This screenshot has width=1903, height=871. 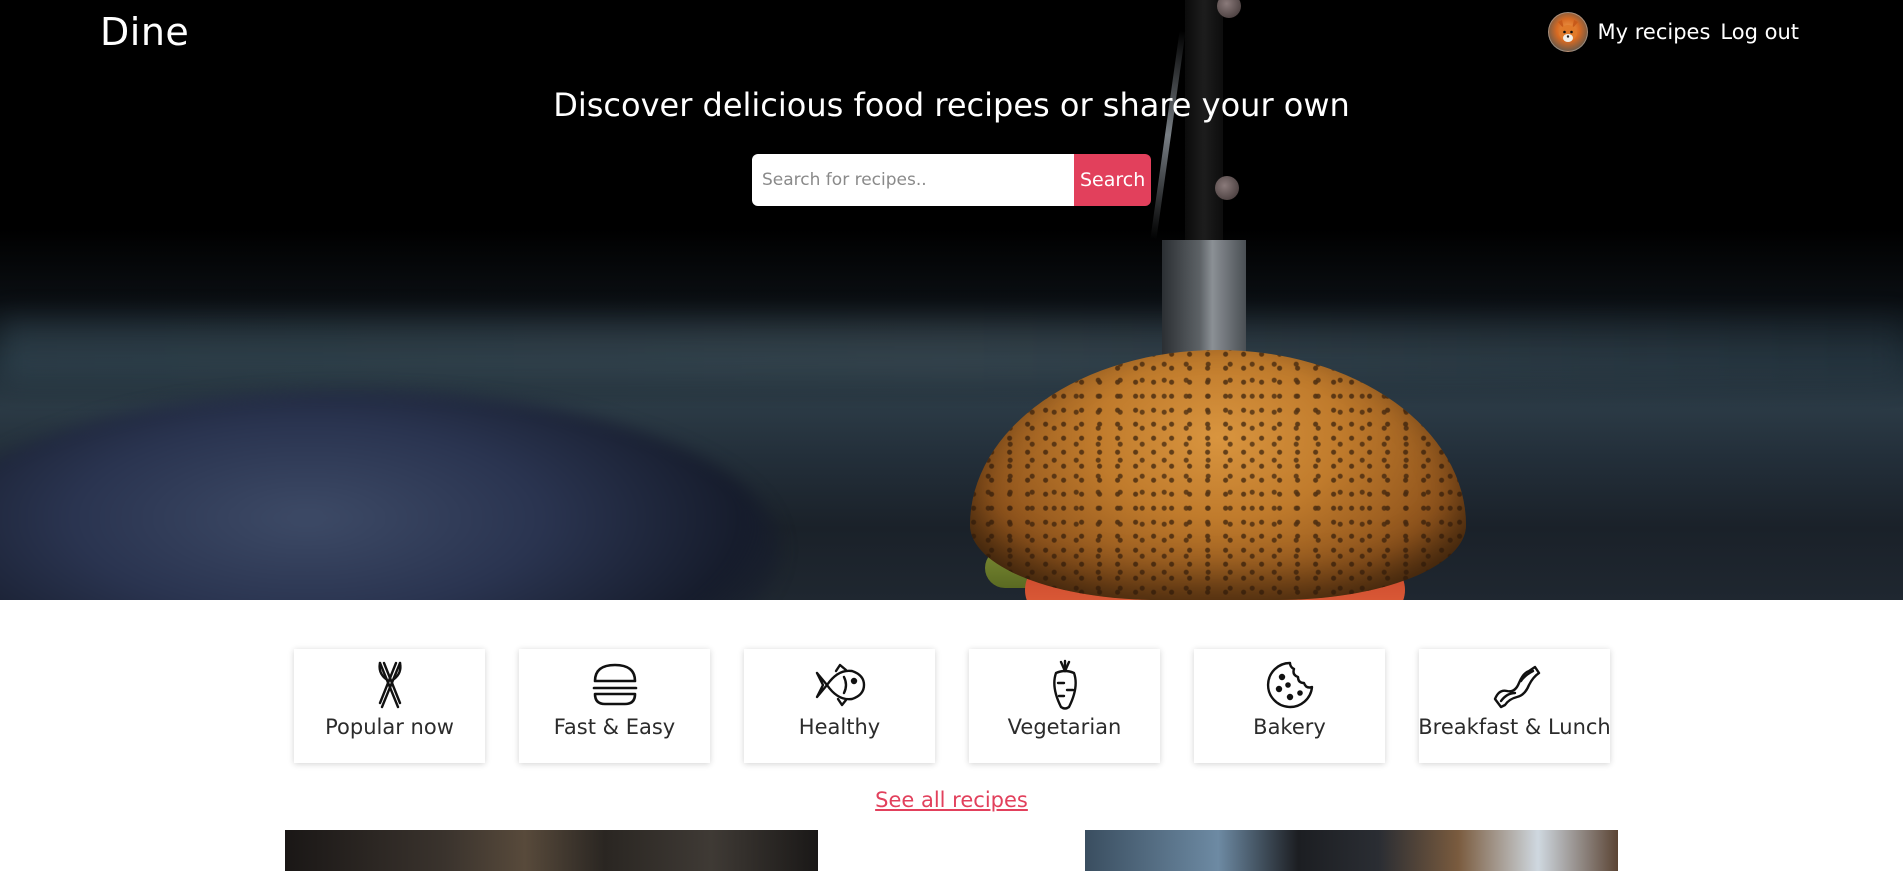 I want to click on category-popular-now: Popular now, so click(x=389, y=706).